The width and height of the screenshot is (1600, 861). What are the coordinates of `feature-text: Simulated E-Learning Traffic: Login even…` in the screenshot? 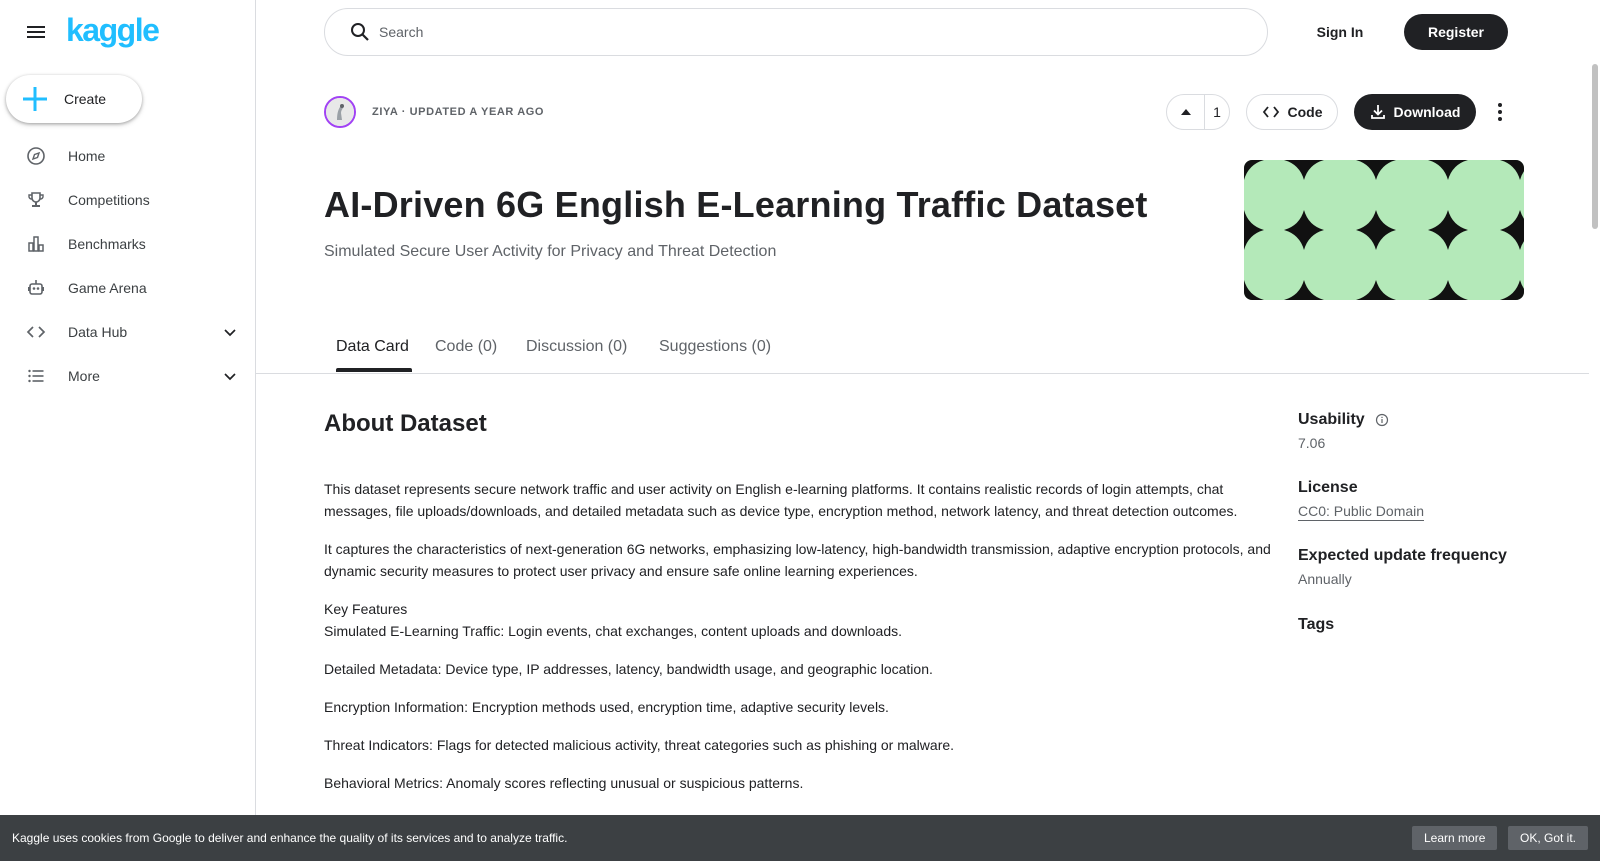 It's located at (613, 631).